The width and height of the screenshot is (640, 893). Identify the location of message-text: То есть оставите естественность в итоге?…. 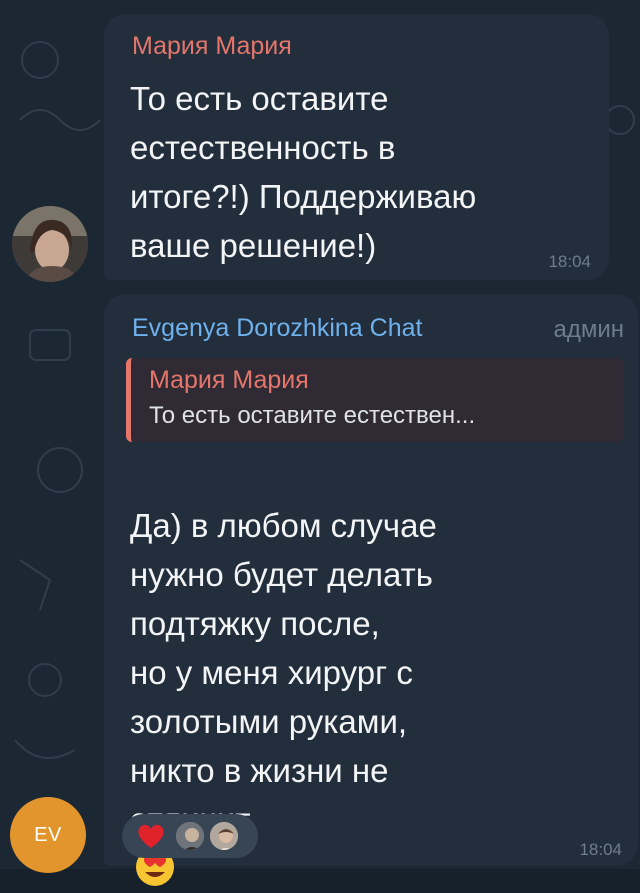
(303, 172).